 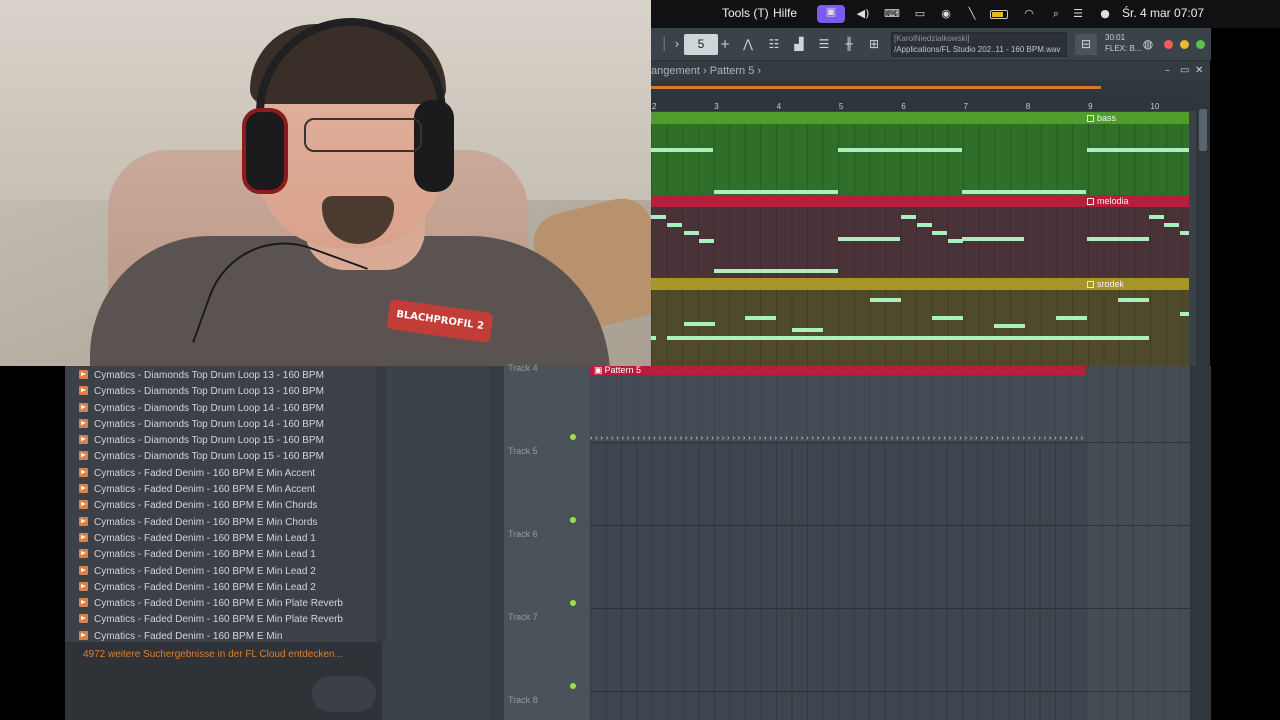 I want to click on keyboard-icon: ⌨, so click(x=892, y=14).